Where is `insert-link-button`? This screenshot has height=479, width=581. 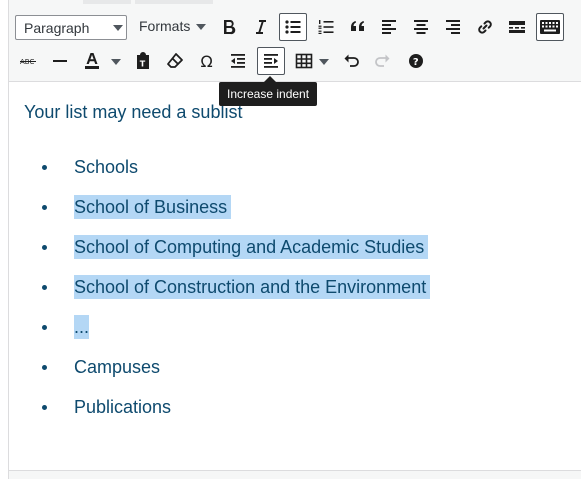 insert-link-button is located at coordinates (485, 27).